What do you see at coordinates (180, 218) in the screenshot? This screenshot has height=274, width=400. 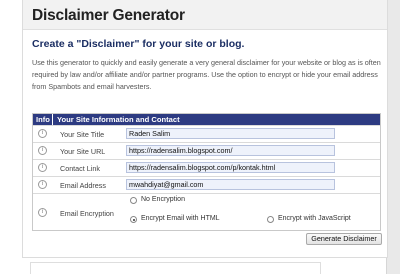 I see `radio-label-encrypt-html: Encrypt Email with HTML` at bounding box center [180, 218].